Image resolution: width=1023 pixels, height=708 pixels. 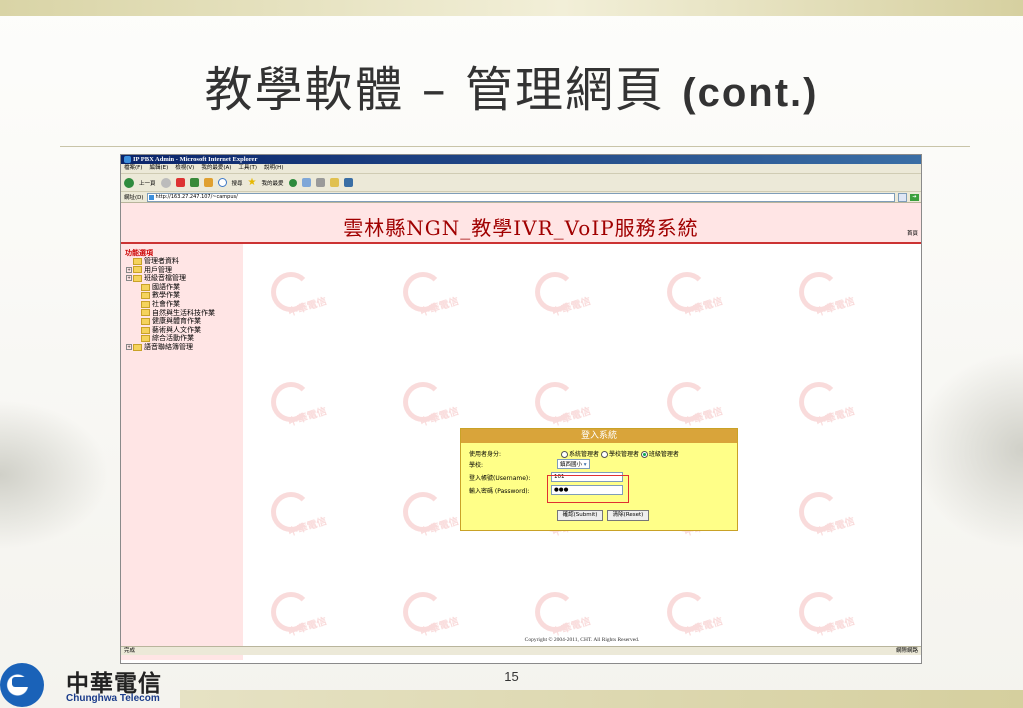 What do you see at coordinates (511, 8) in the screenshot?
I see `slide-top-band` at bounding box center [511, 8].